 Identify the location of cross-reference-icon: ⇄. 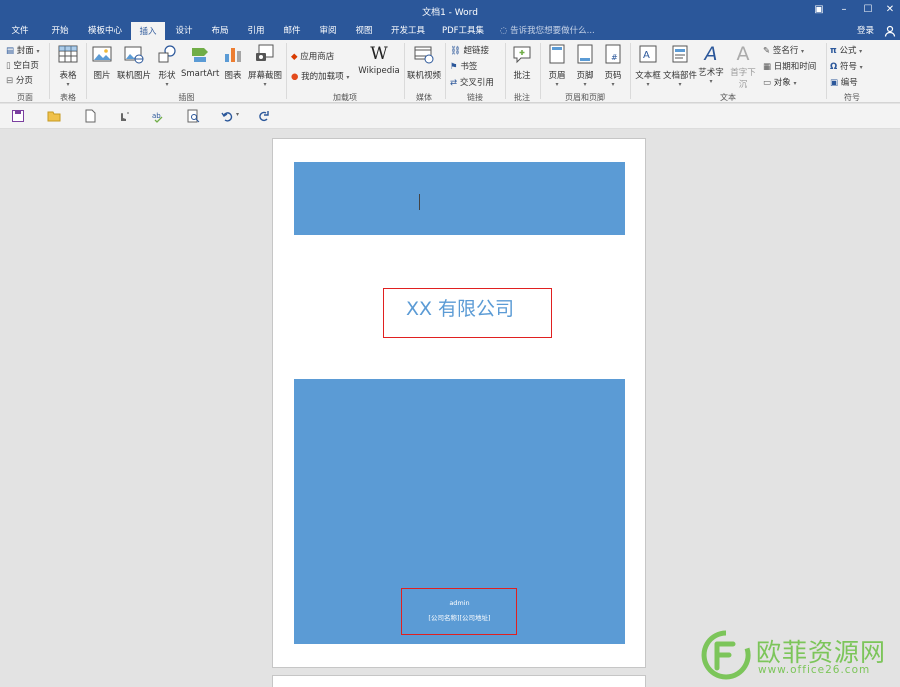
(454, 83).